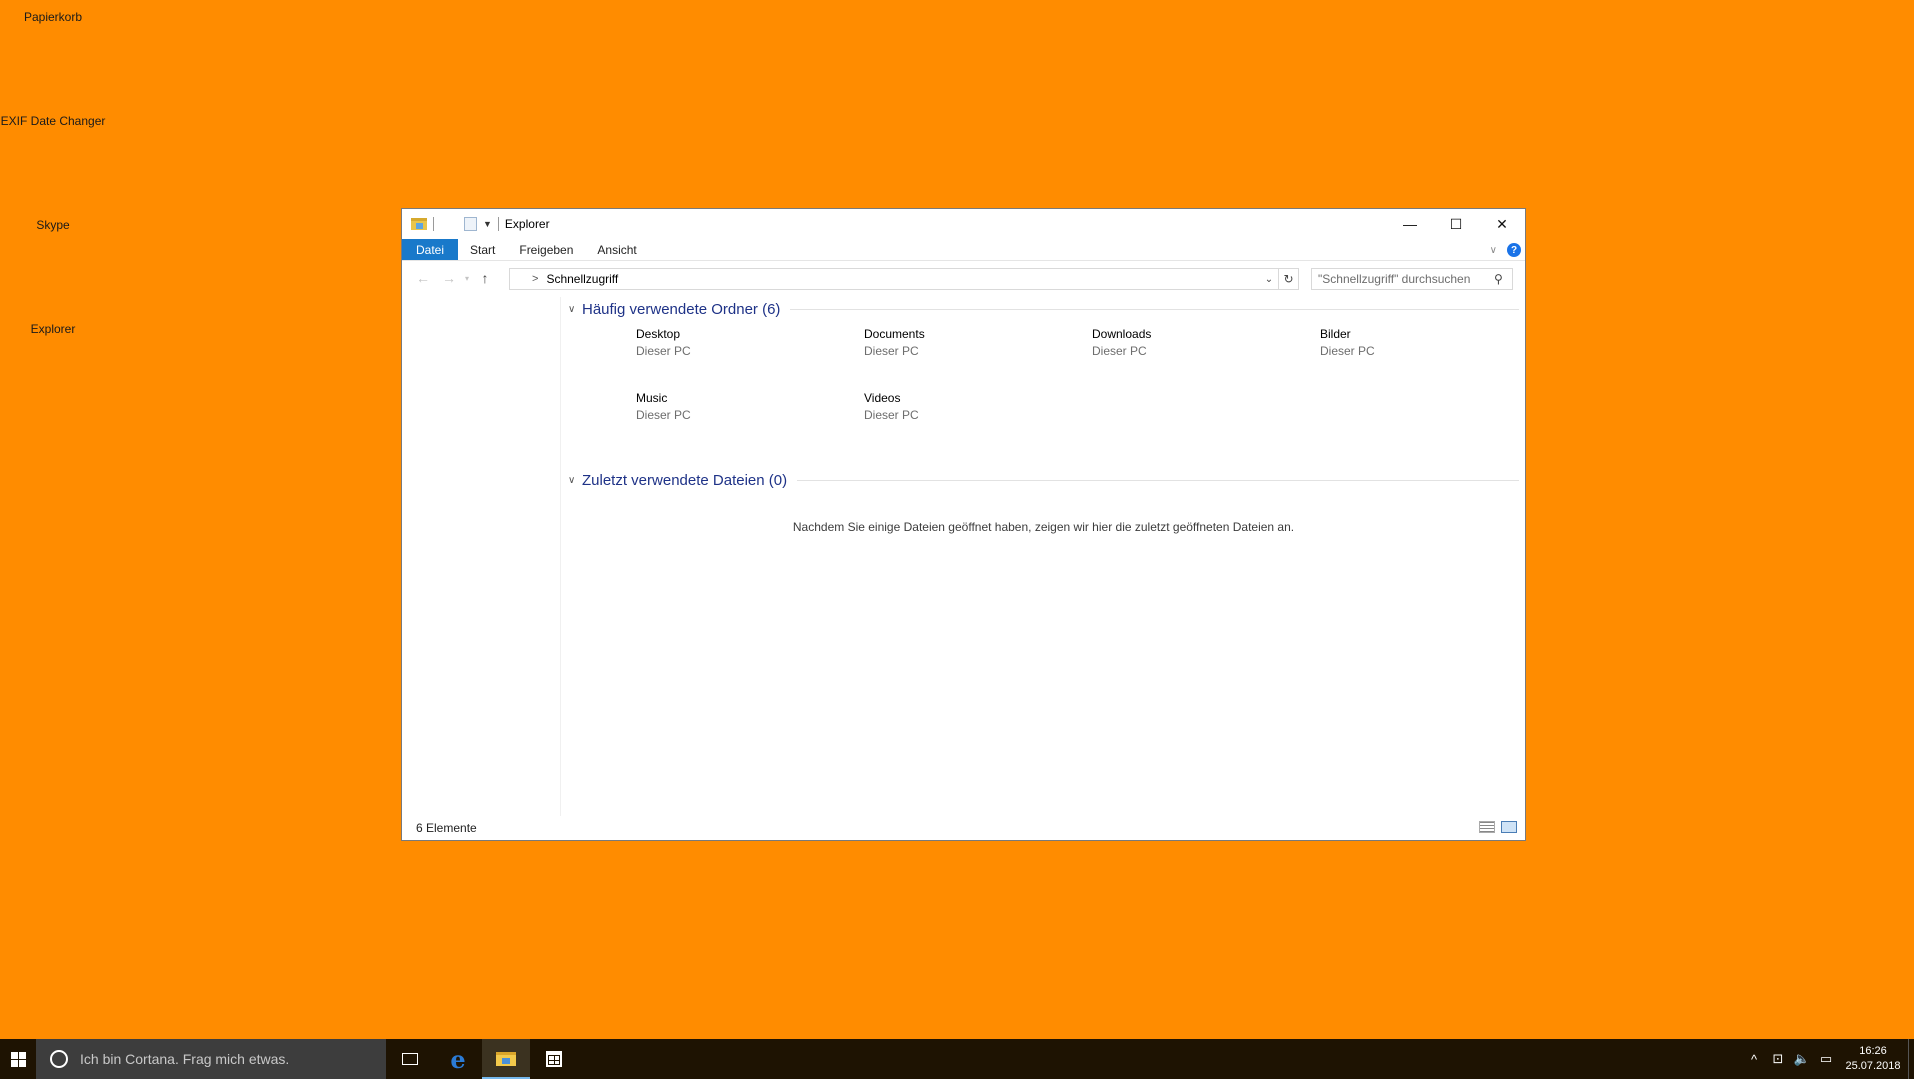 The image size is (1914, 1079). I want to click on taskbar-edge: e, so click(458, 1059).